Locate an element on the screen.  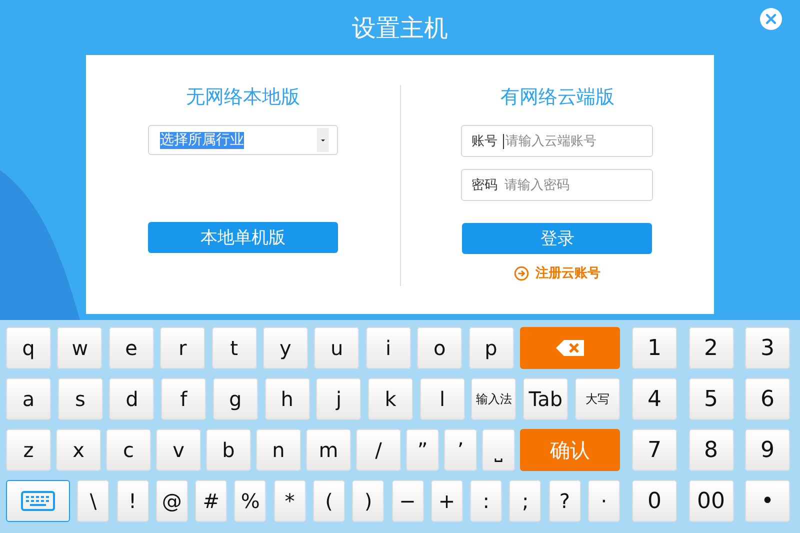
number-key: 4 is located at coordinates (654, 399).